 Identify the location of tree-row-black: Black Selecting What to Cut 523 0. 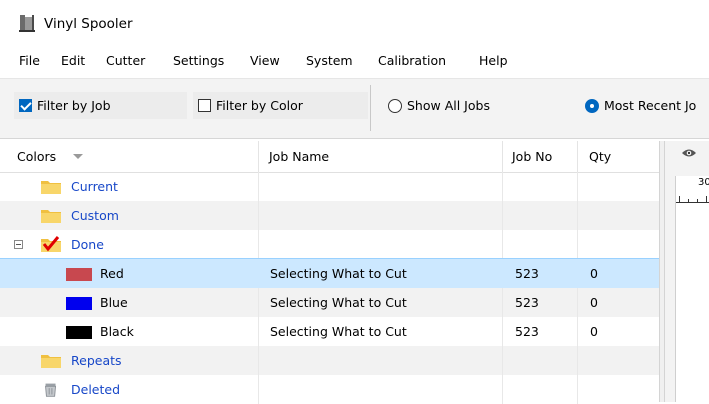
(329, 331).